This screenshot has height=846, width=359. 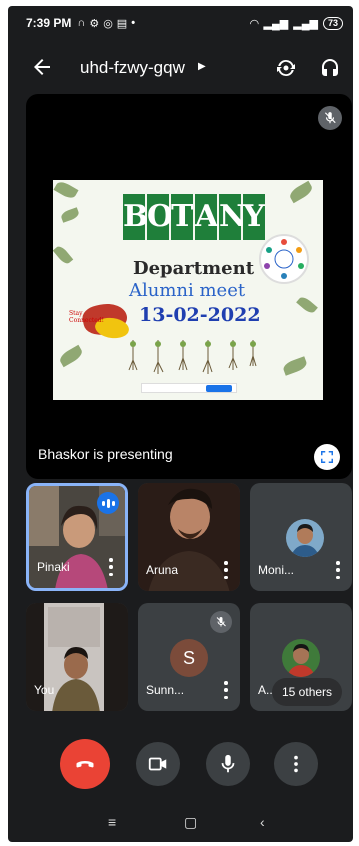 I want to click on alumni-logo, so click(x=284, y=259).